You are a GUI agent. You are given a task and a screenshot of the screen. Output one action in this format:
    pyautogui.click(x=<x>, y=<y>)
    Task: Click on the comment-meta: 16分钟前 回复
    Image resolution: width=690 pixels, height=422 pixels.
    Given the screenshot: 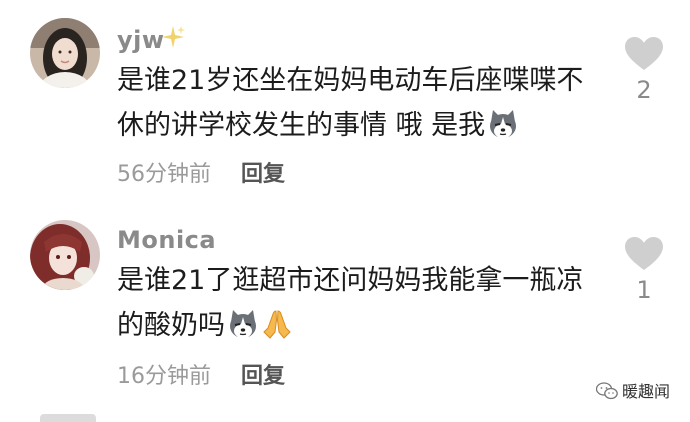 What is the action you would take?
    pyautogui.click(x=201, y=374)
    